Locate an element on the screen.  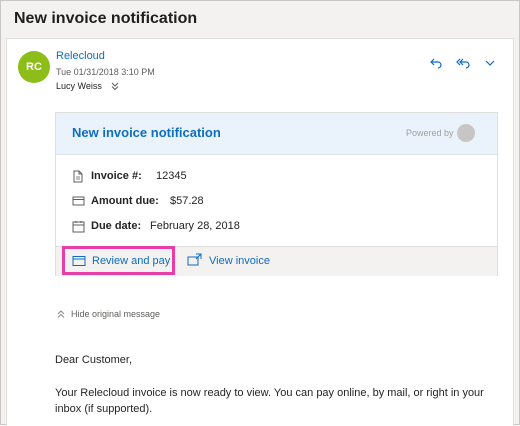
provider-logo is located at coordinates (466, 133).